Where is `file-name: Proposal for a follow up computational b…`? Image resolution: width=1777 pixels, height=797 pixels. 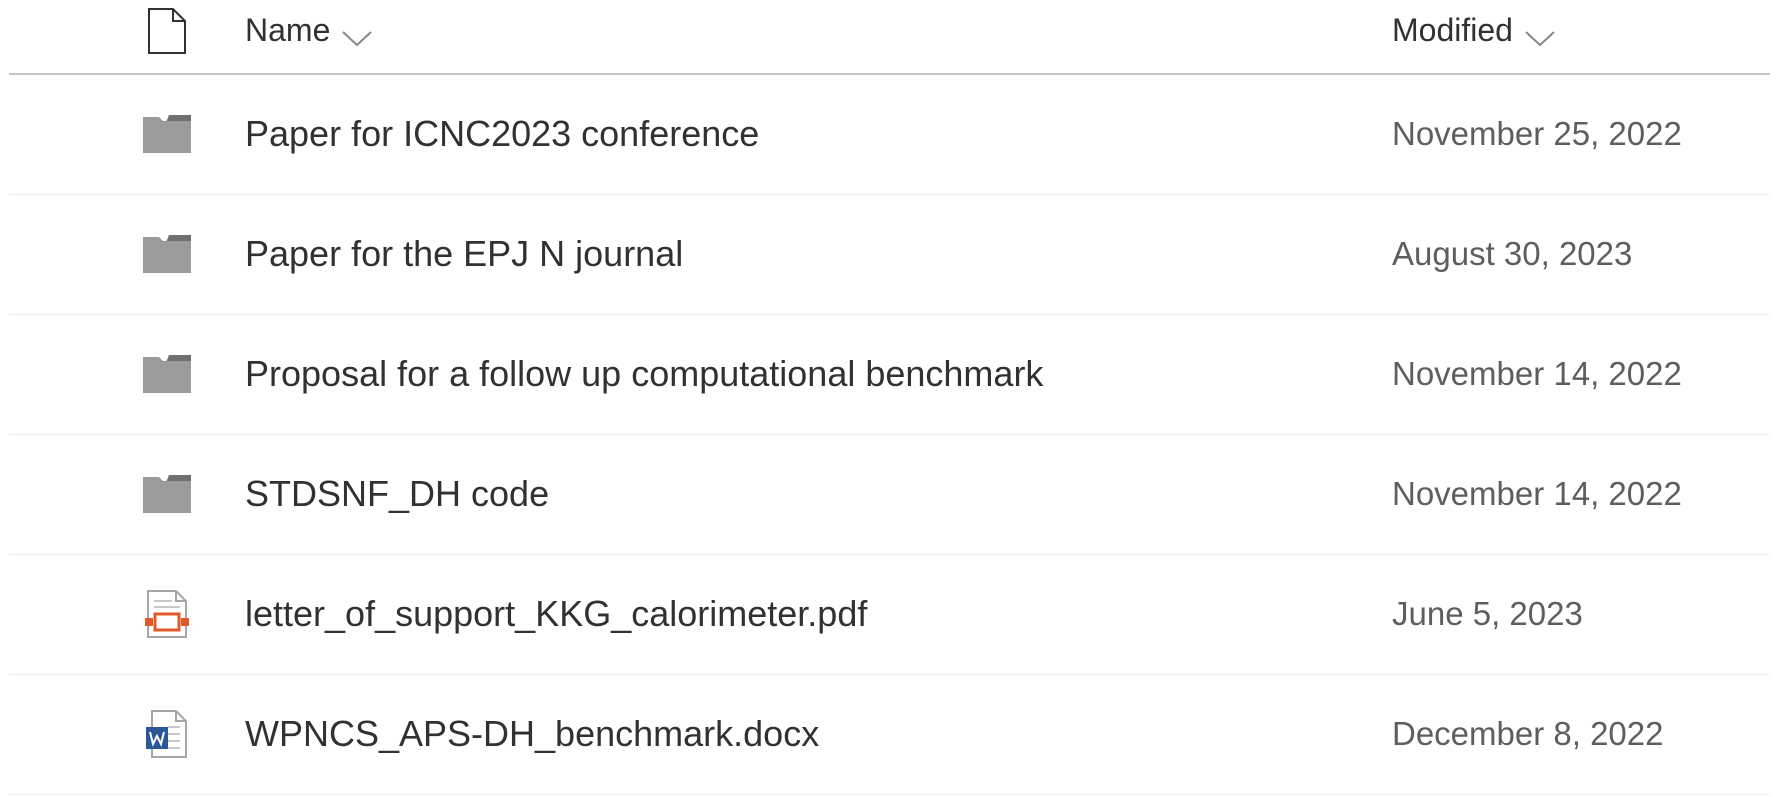
file-name: Proposal for a follow up computational b… is located at coordinates (644, 374).